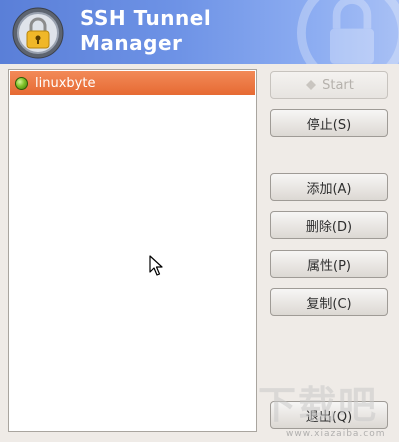 The image size is (399, 442). I want to click on stop-button: 停止(S), so click(329, 123).